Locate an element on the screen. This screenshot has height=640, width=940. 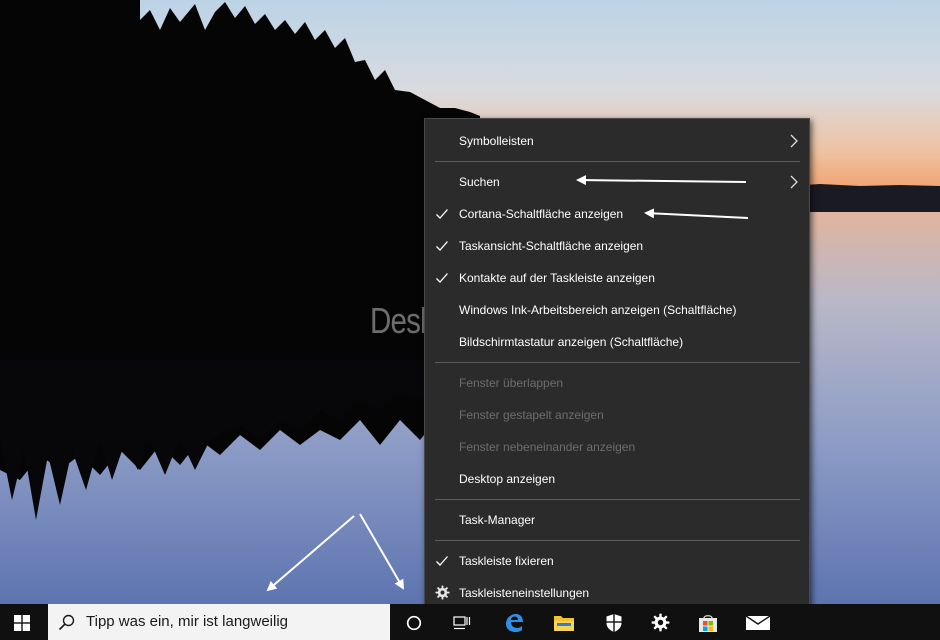
menu-item-taskansicht: Taskansicht-Schaltfläche anzeigen is located at coordinates (617, 246).